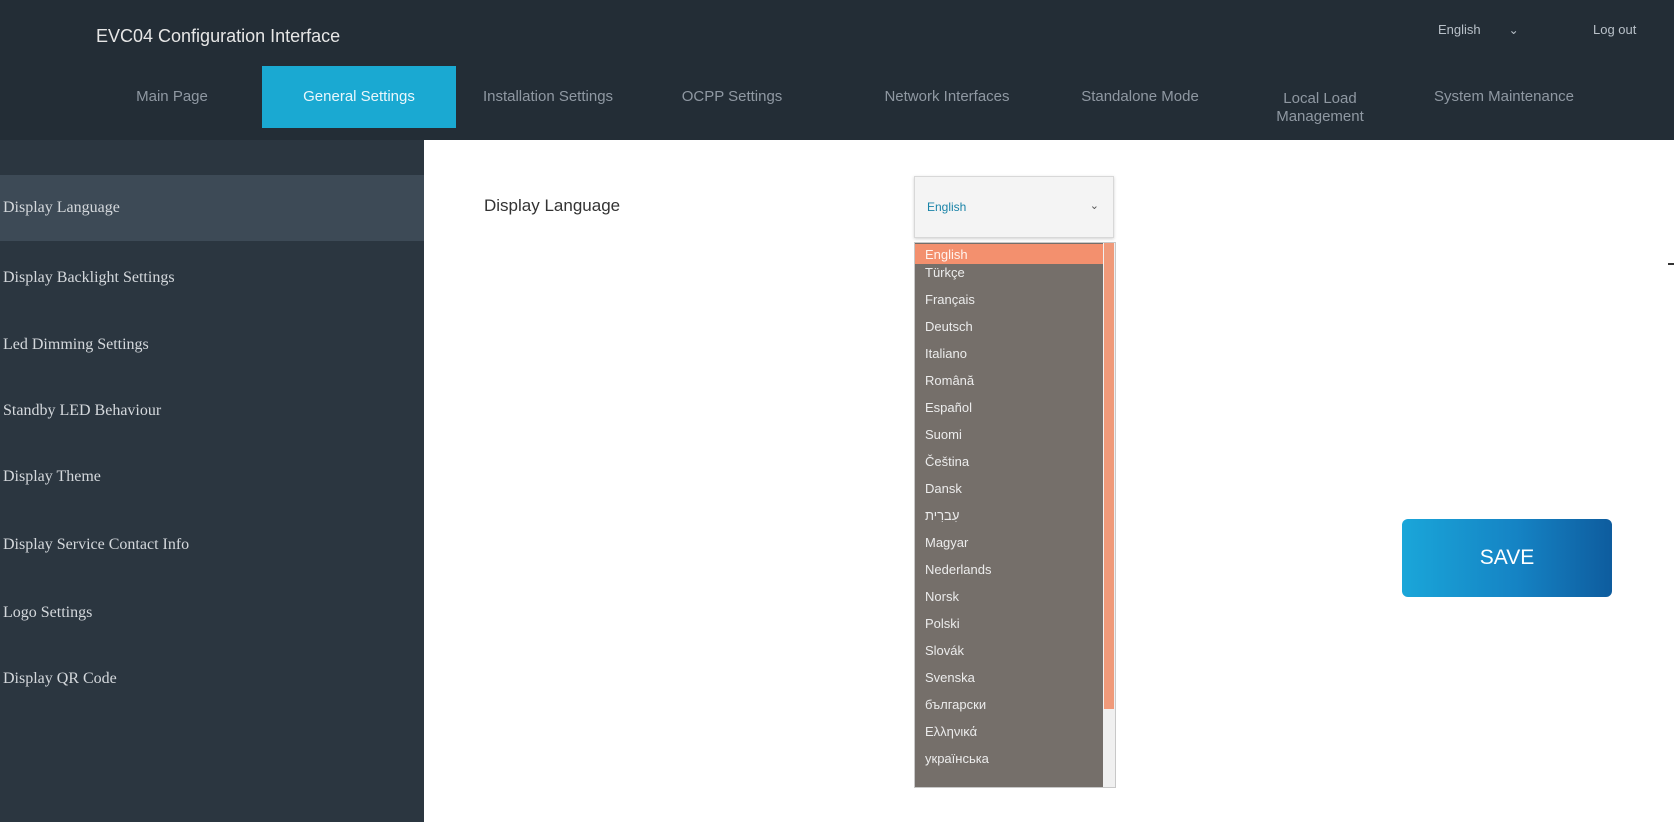 Image resolution: width=1674 pixels, height=822 pixels. Describe the element at coordinates (1009, 326) in the screenshot. I see `language-option: Deutsch` at that location.